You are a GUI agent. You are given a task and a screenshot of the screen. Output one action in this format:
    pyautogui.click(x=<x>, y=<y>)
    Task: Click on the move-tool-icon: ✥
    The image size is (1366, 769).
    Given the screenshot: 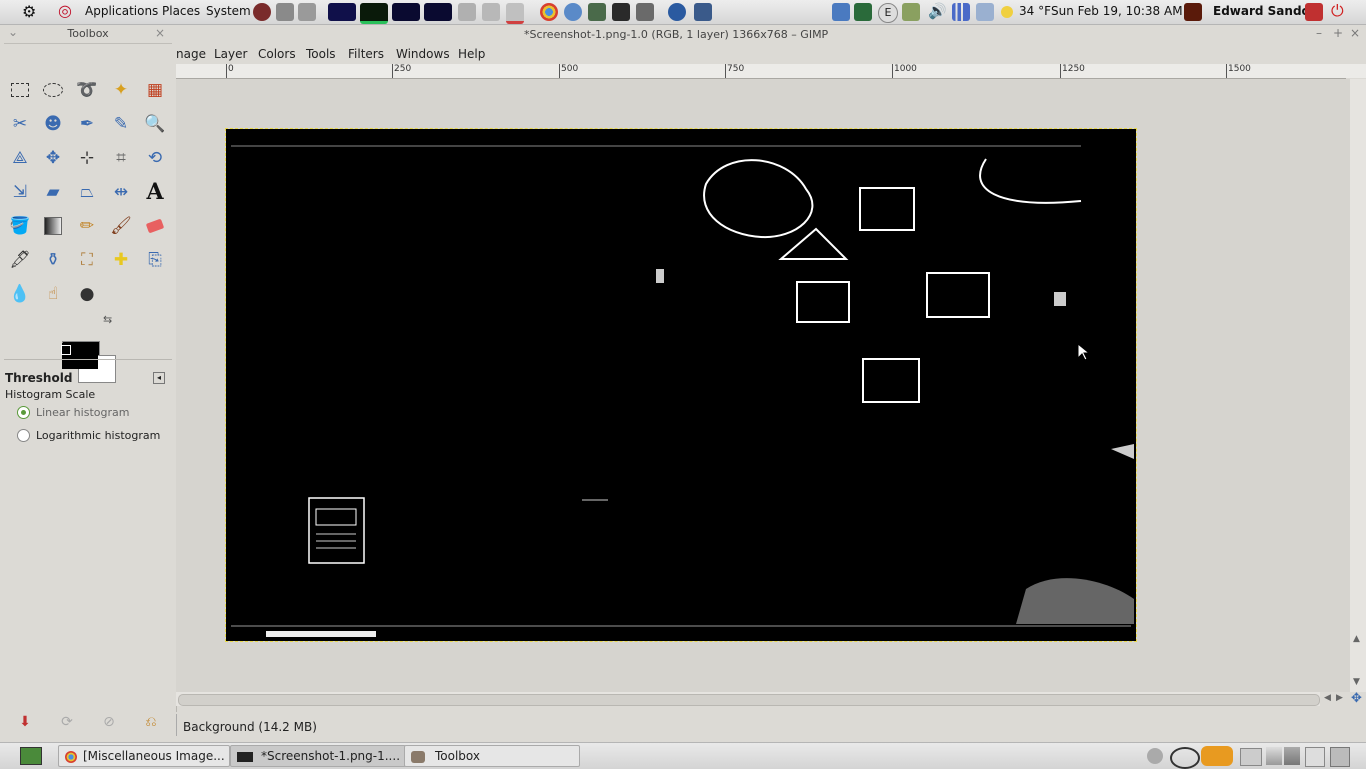 What is the action you would take?
    pyautogui.click(x=53, y=158)
    